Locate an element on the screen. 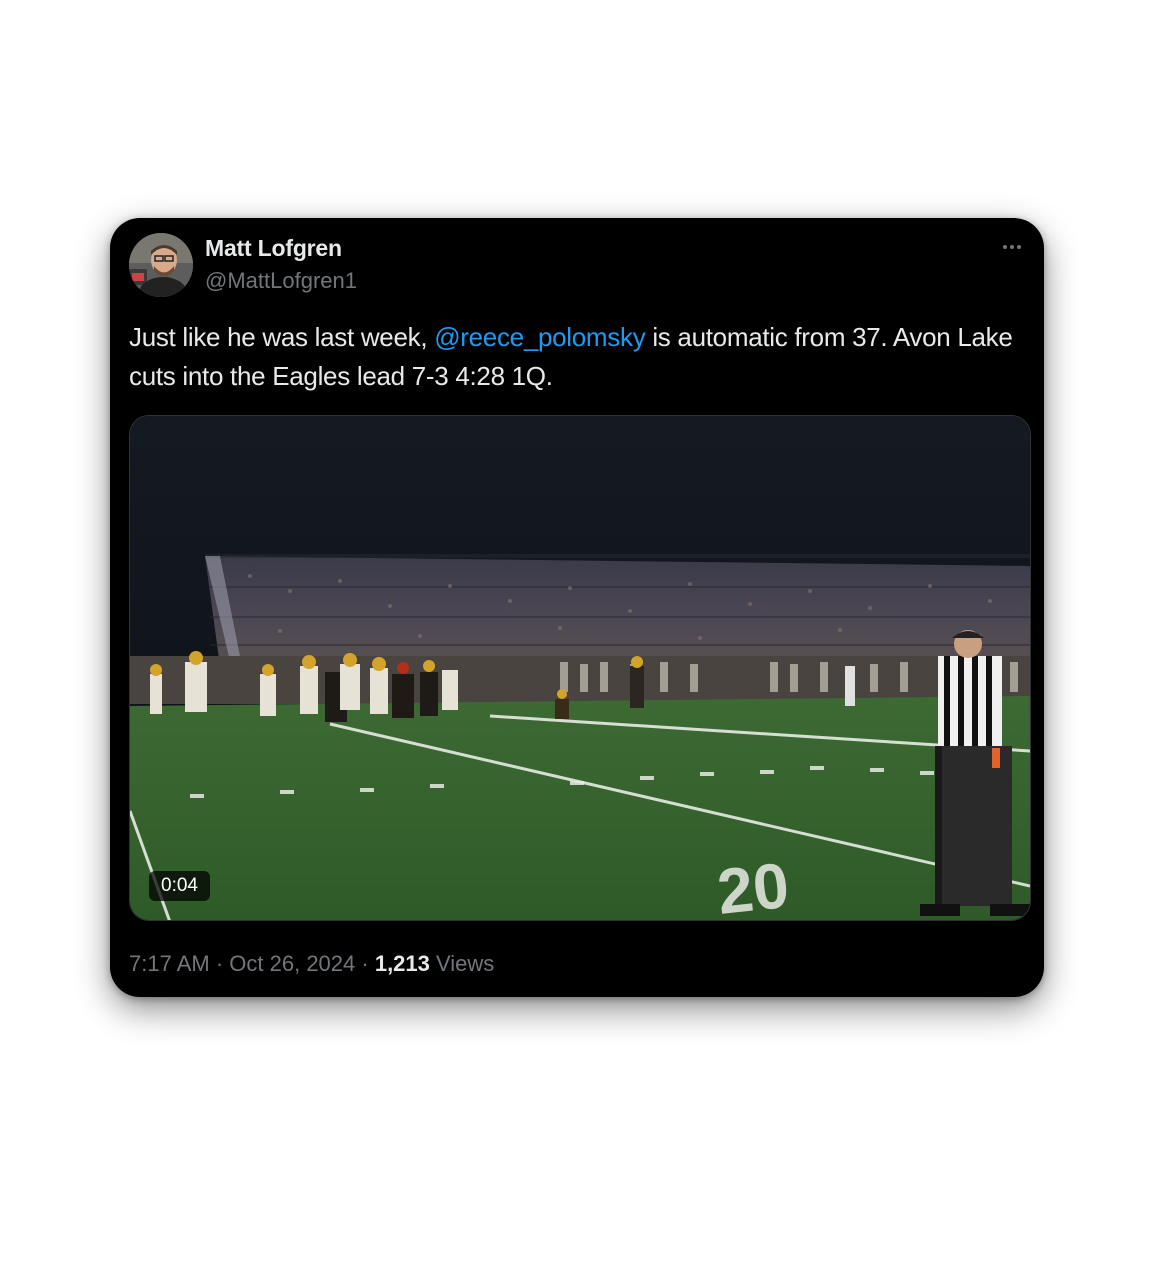  user-handle: @MattLofgren1 is located at coordinates (281, 281).